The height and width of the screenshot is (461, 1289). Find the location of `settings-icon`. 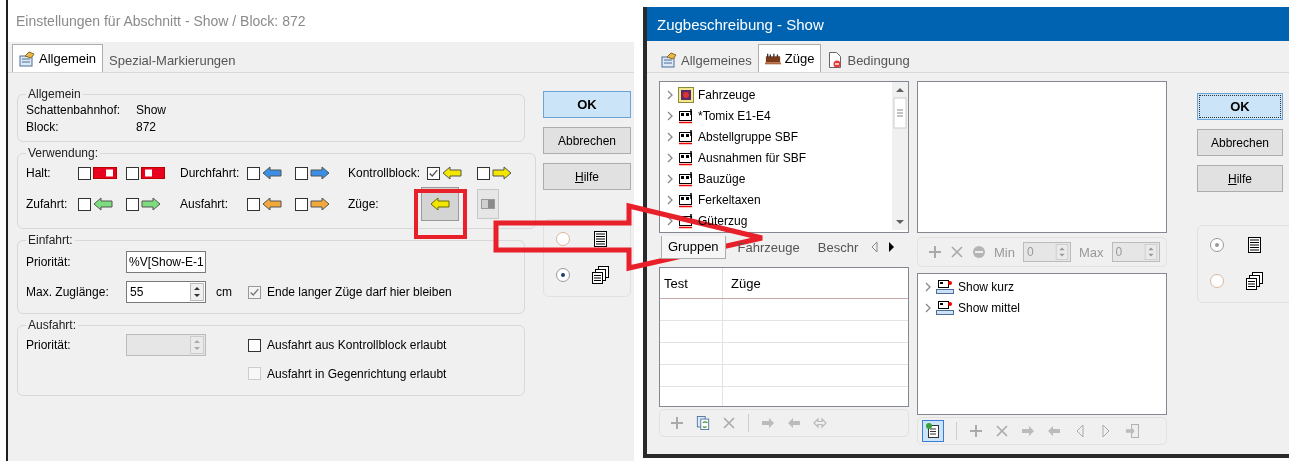

settings-icon is located at coordinates (669, 60).